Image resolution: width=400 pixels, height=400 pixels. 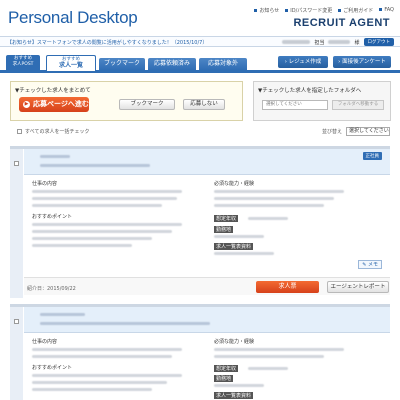 What do you see at coordinates (378, 42) in the screenshot?
I see `logout-button: ログアウト` at bounding box center [378, 42].